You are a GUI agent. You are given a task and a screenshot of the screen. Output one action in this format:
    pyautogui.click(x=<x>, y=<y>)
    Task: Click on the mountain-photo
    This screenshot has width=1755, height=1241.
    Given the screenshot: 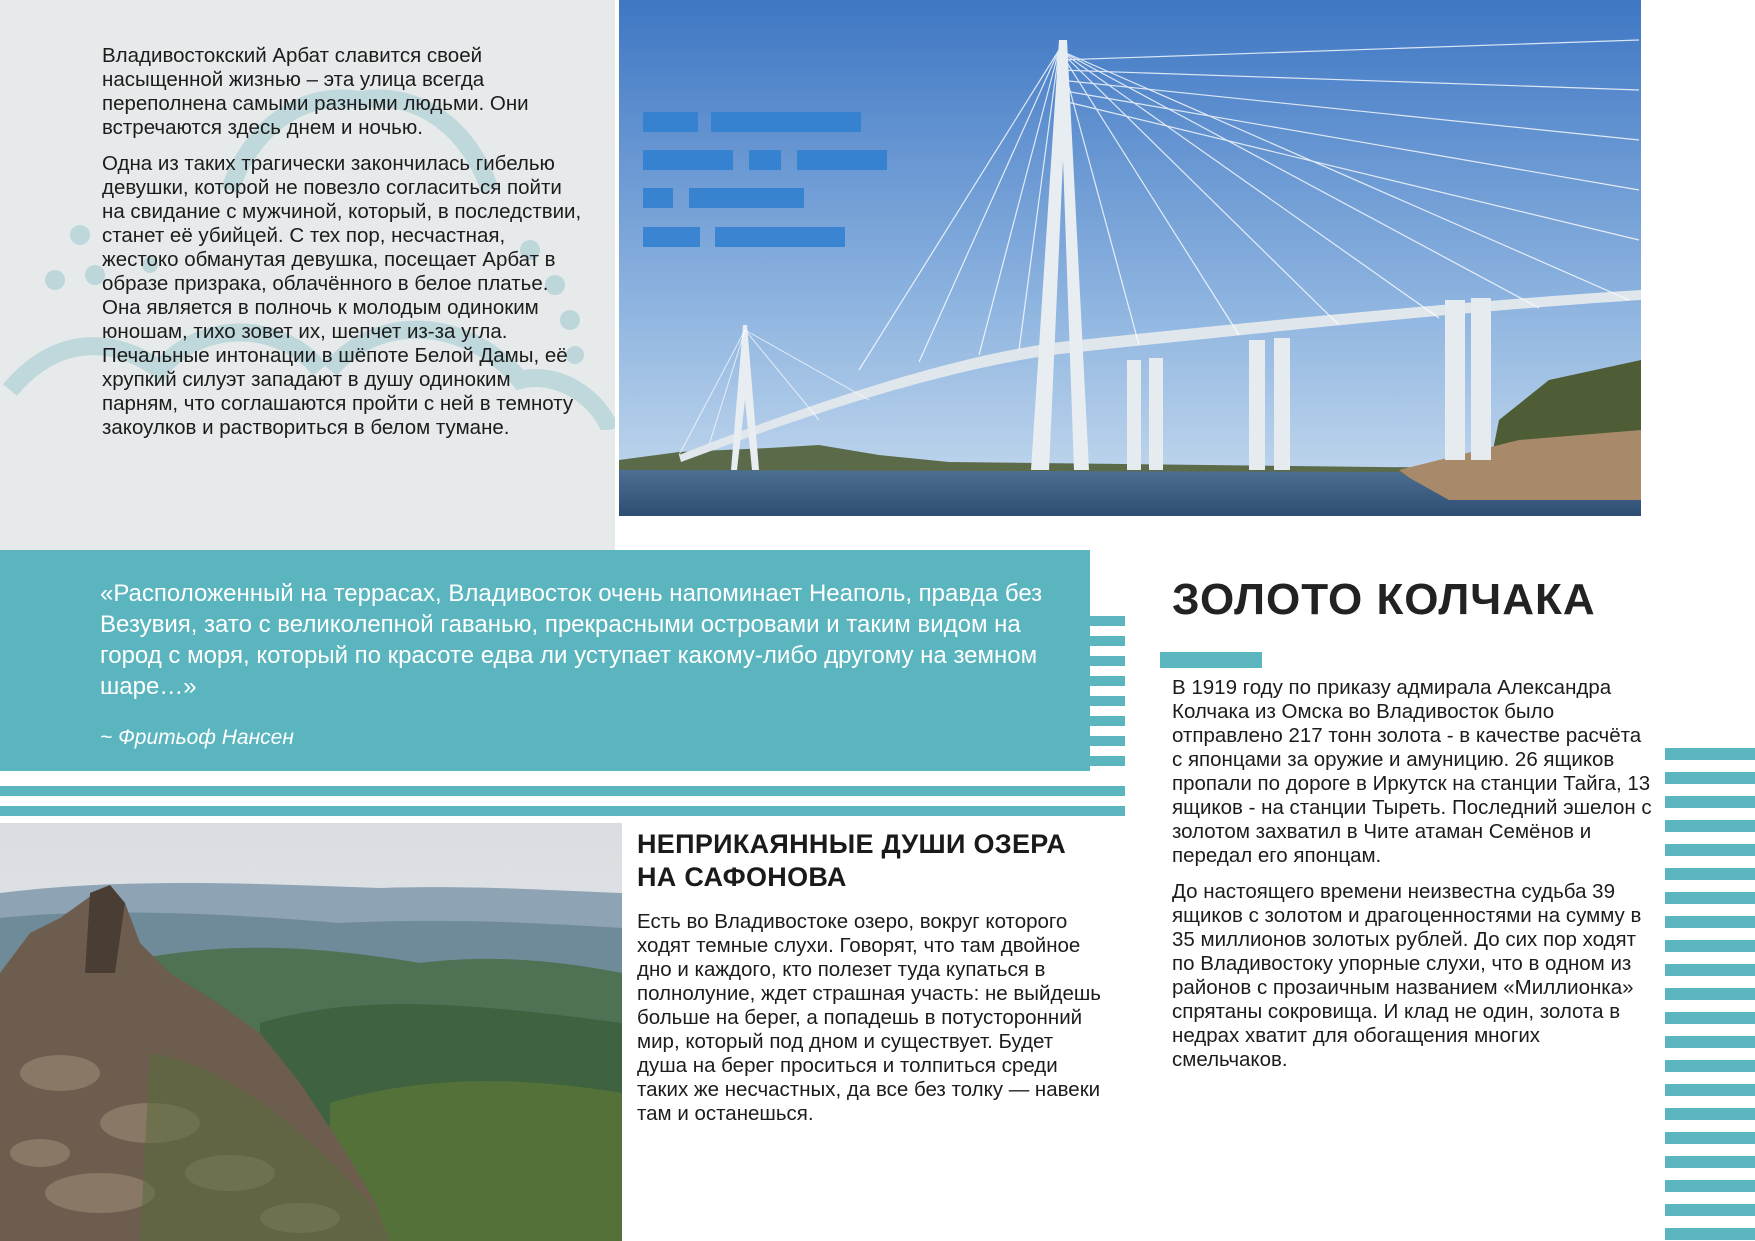 What is the action you would take?
    pyautogui.click(x=311, y=1032)
    